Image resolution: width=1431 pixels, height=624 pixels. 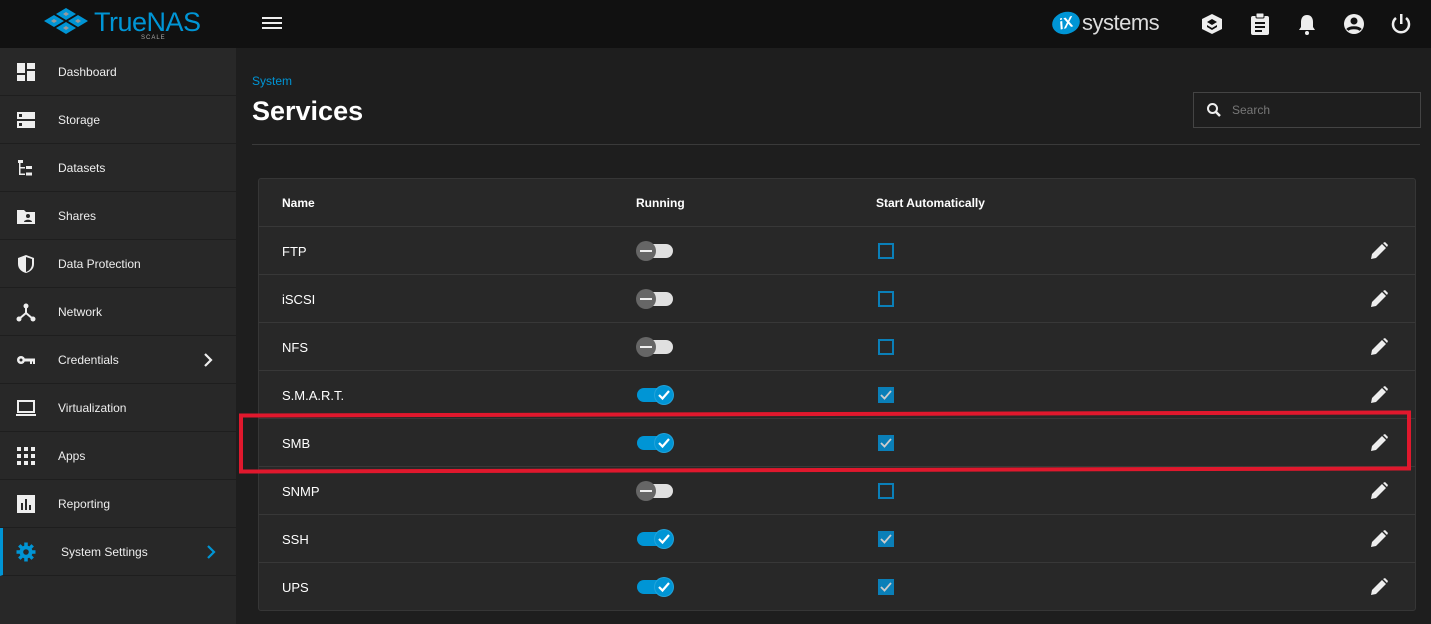 I want to click on sidebar-item-label: Data Protection, so click(x=99, y=263).